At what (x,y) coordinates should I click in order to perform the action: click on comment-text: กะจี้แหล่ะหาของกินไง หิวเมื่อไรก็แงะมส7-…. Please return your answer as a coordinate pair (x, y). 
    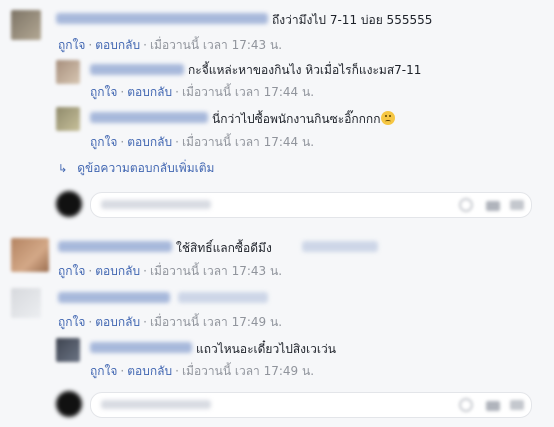
    Looking at the image, I should click on (305, 70).